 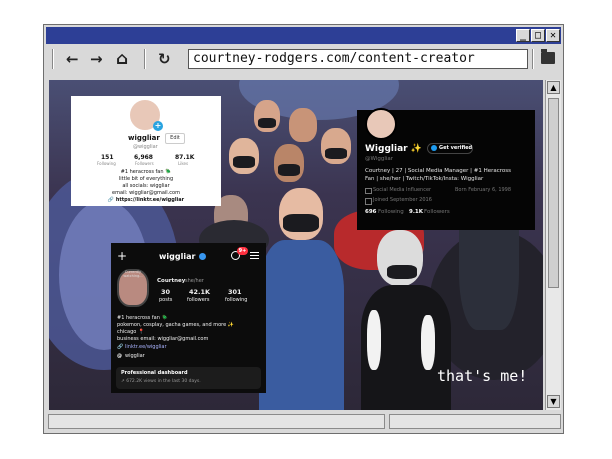 I want to click on caption-text: that's me!, so click(x=482, y=376).